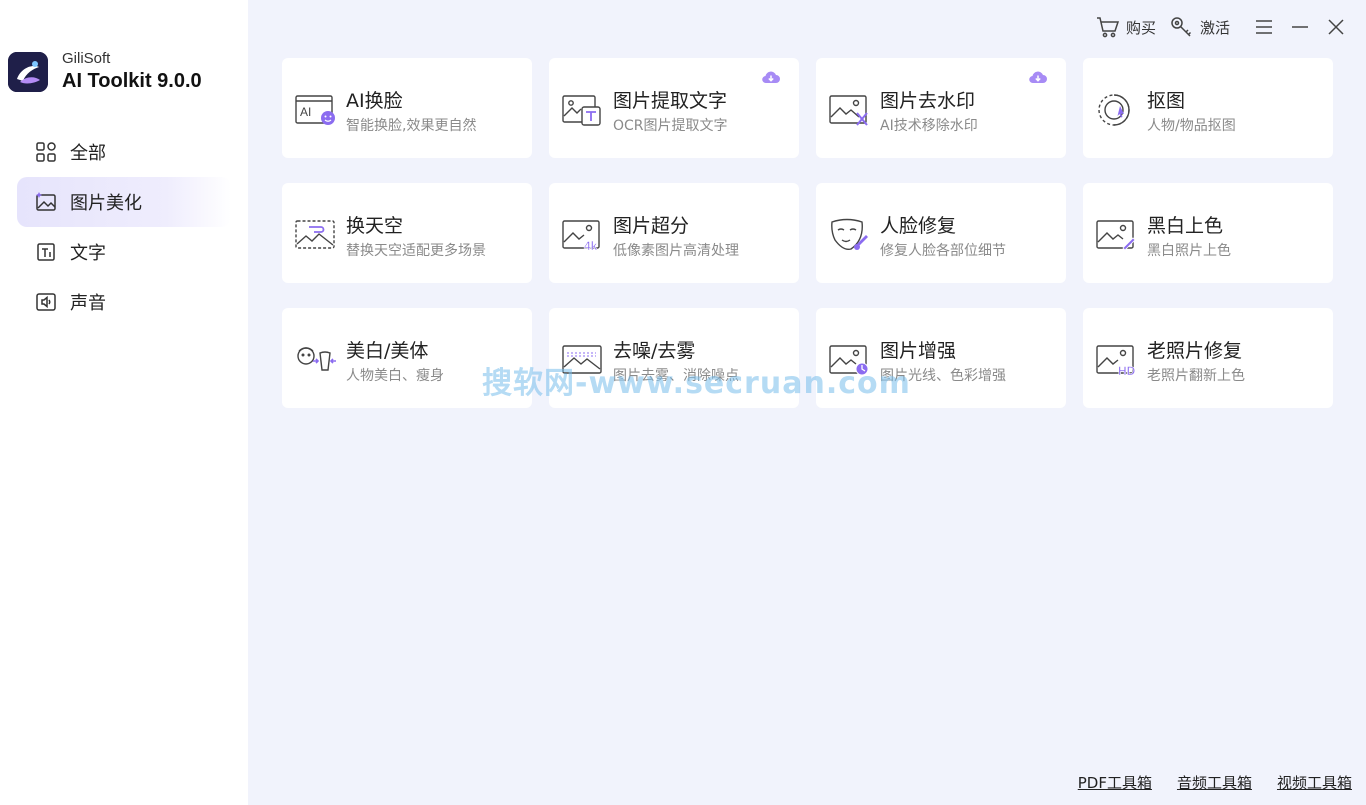 The height and width of the screenshot is (805, 1366). What do you see at coordinates (88, 153) in the screenshot?
I see `sidebar-item-label: 全部` at bounding box center [88, 153].